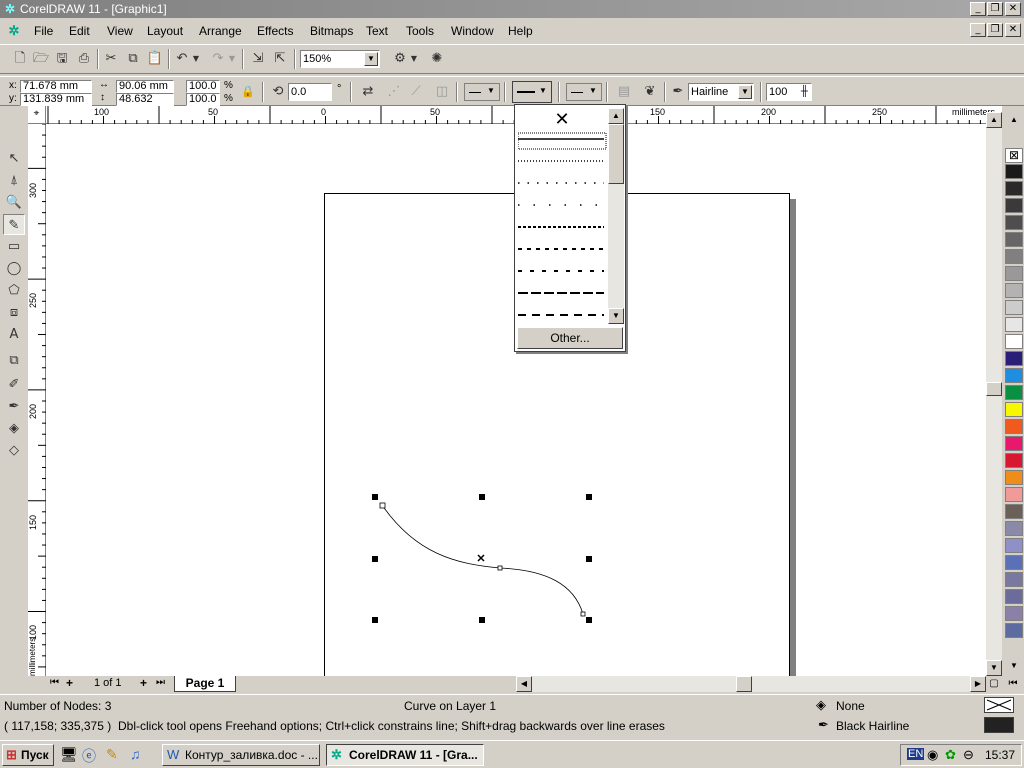 The image size is (1024, 768). Describe the element at coordinates (624, 92) in the screenshot. I see `wrap-text-icon: ▤` at that location.